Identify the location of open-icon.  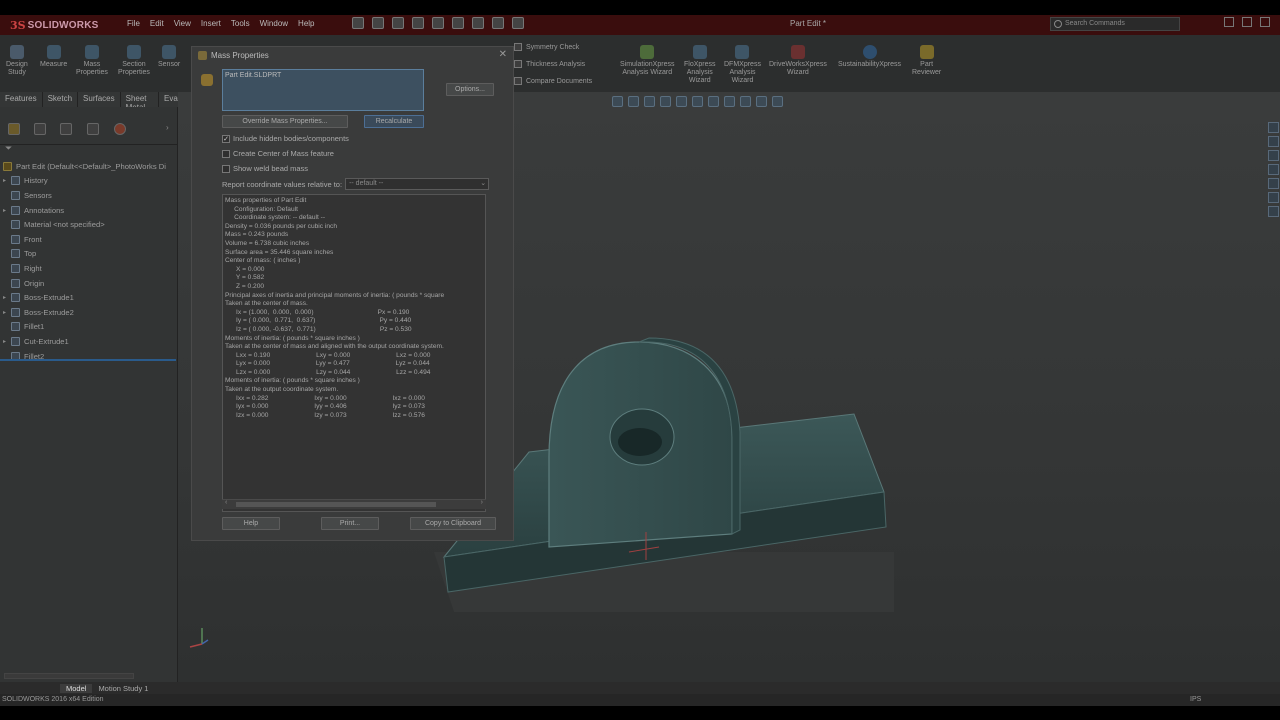
(378, 23).